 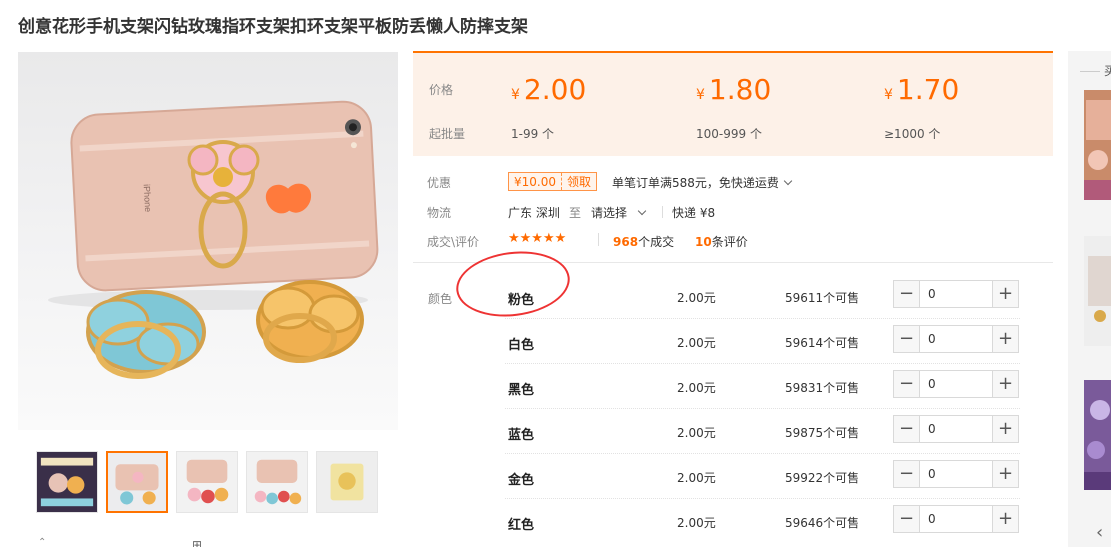 I want to click on moq-label: 起批量, so click(x=447, y=134).